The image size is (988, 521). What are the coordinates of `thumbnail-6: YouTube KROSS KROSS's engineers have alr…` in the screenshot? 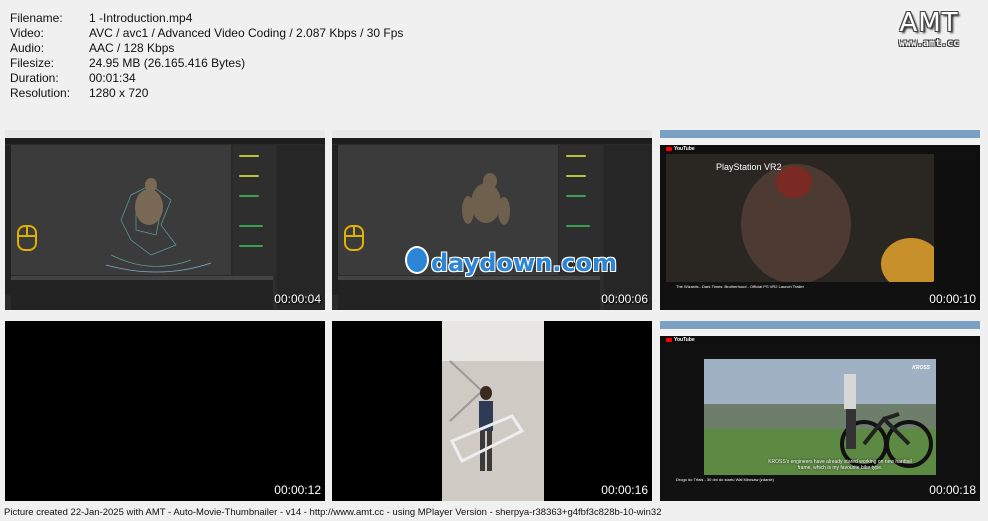 It's located at (820, 411).